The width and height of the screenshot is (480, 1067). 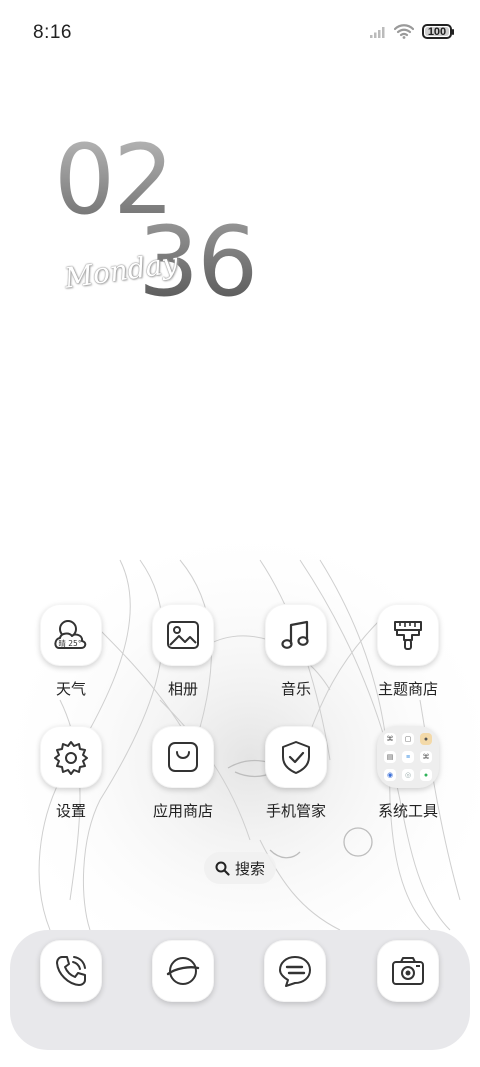 What do you see at coordinates (183, 757) in the screenshot?
I see `shopping-bag-icon` at bounding box center [183, 757].